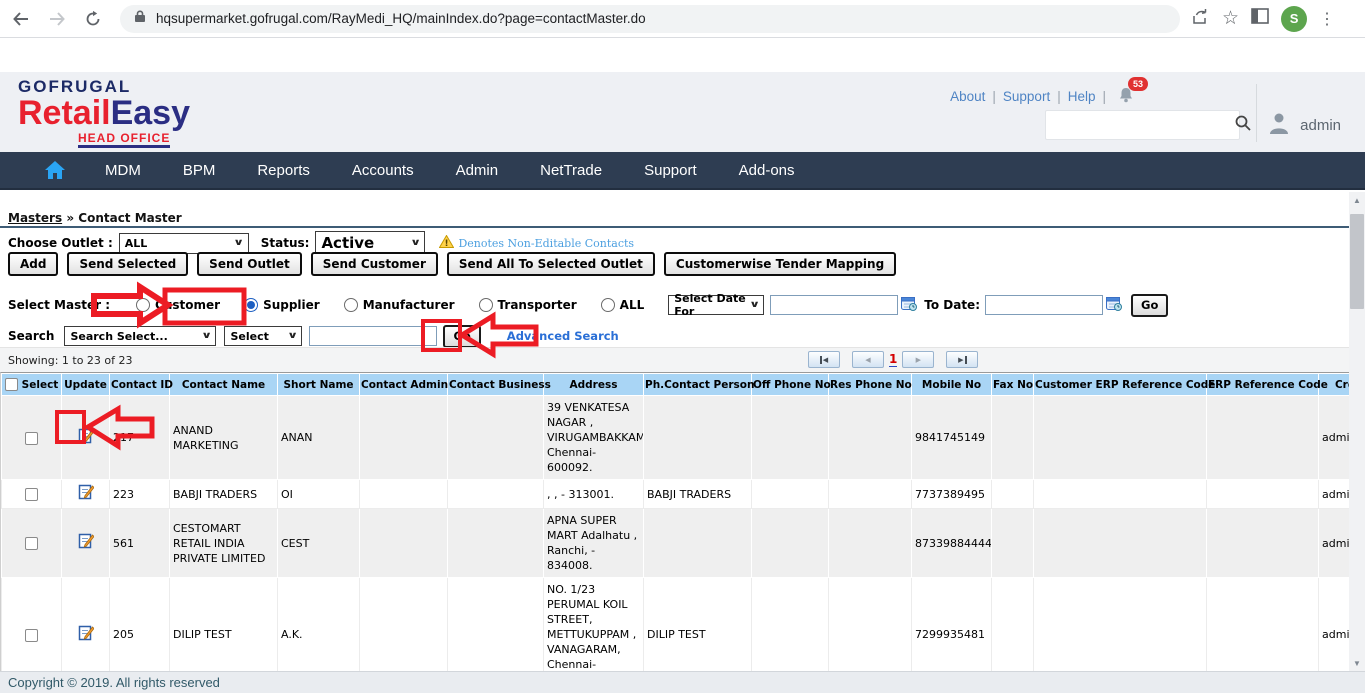 This screenshot has width=1365, height=693. What do you see at coordinates (1357, 200) in the screenshot?
I see `scroll-up-button: ▲` at bounding box center [1357, 200].